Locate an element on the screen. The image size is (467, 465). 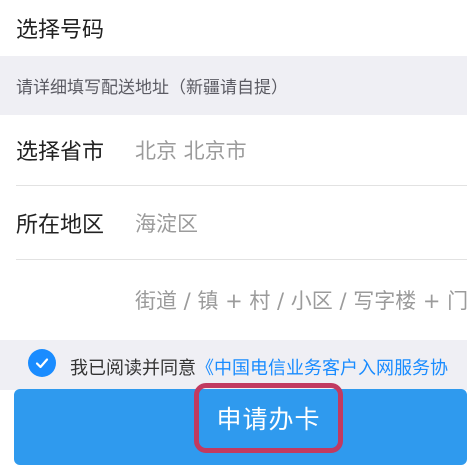
select-number-label: 选择号码 is located at coordinates (60, 30).